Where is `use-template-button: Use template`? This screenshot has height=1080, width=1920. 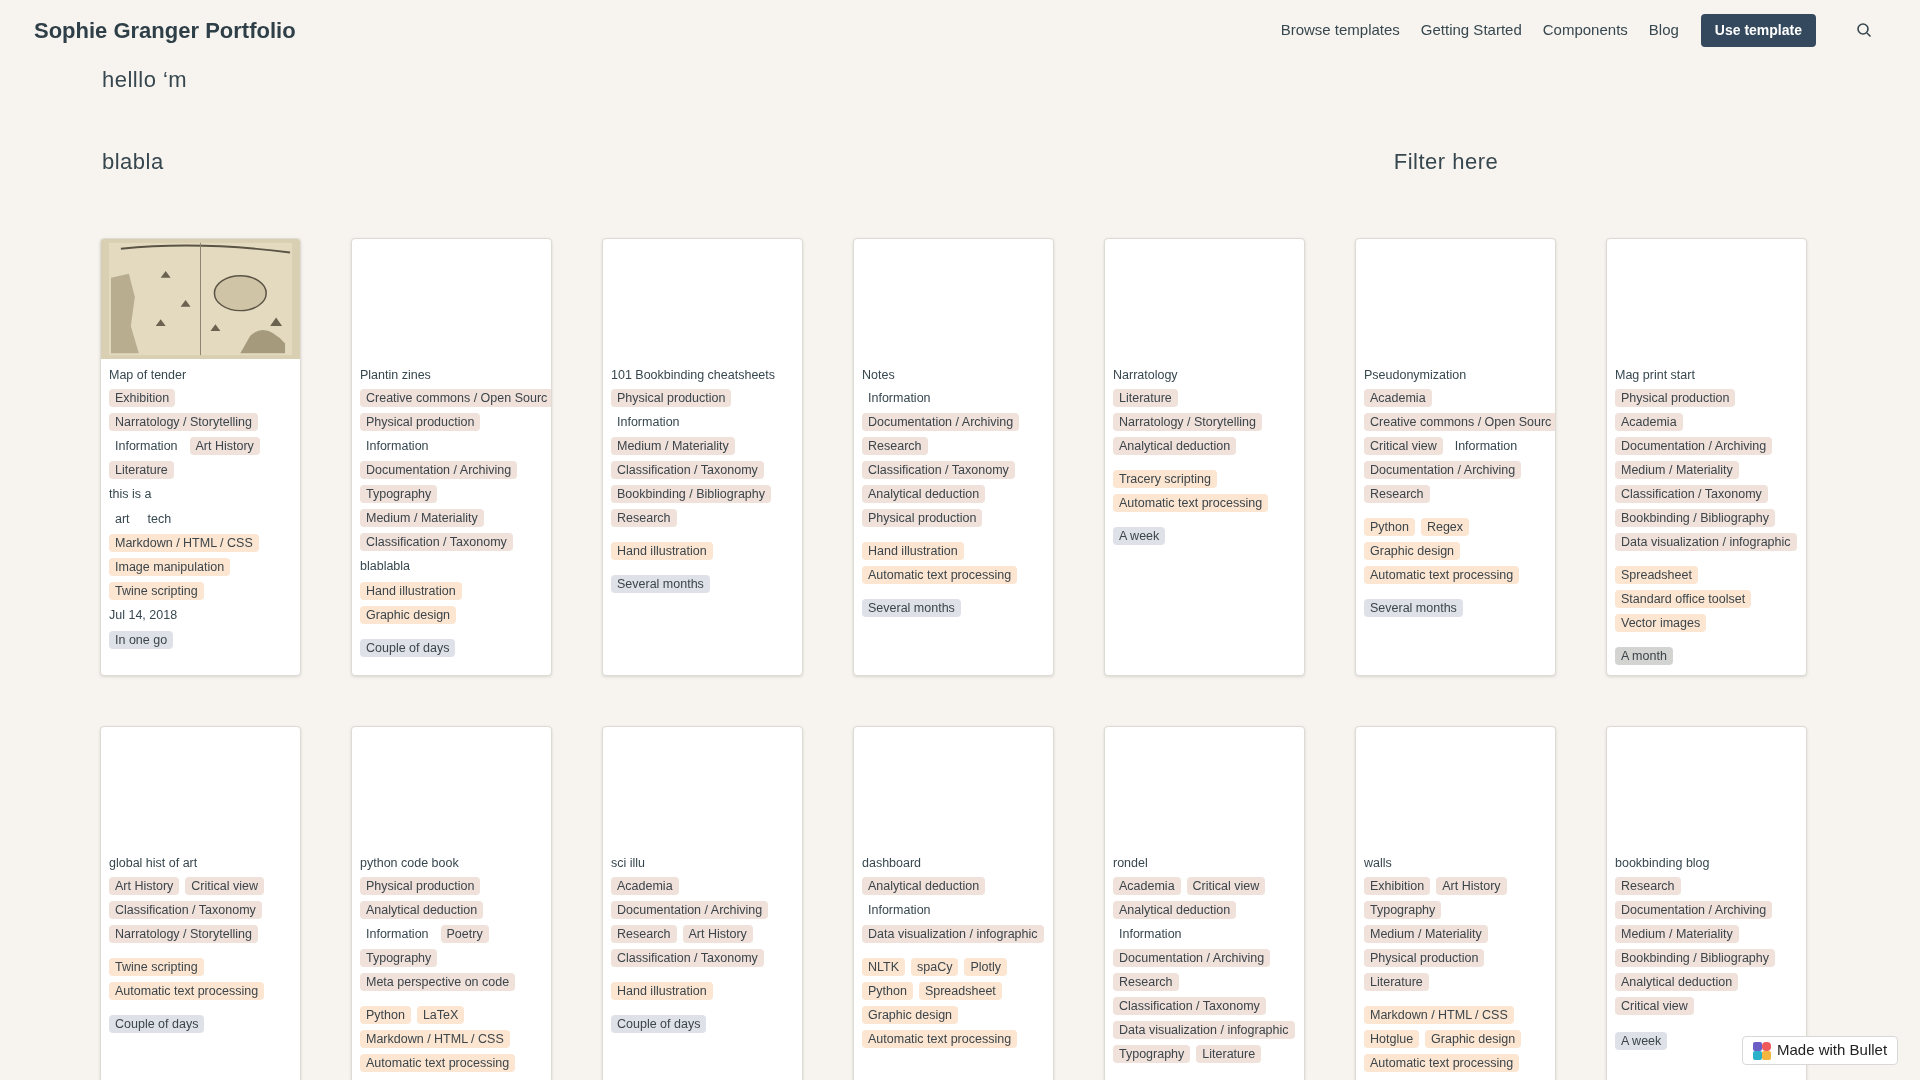
use-template-button: Use template is located at coordinates (1758, 30).